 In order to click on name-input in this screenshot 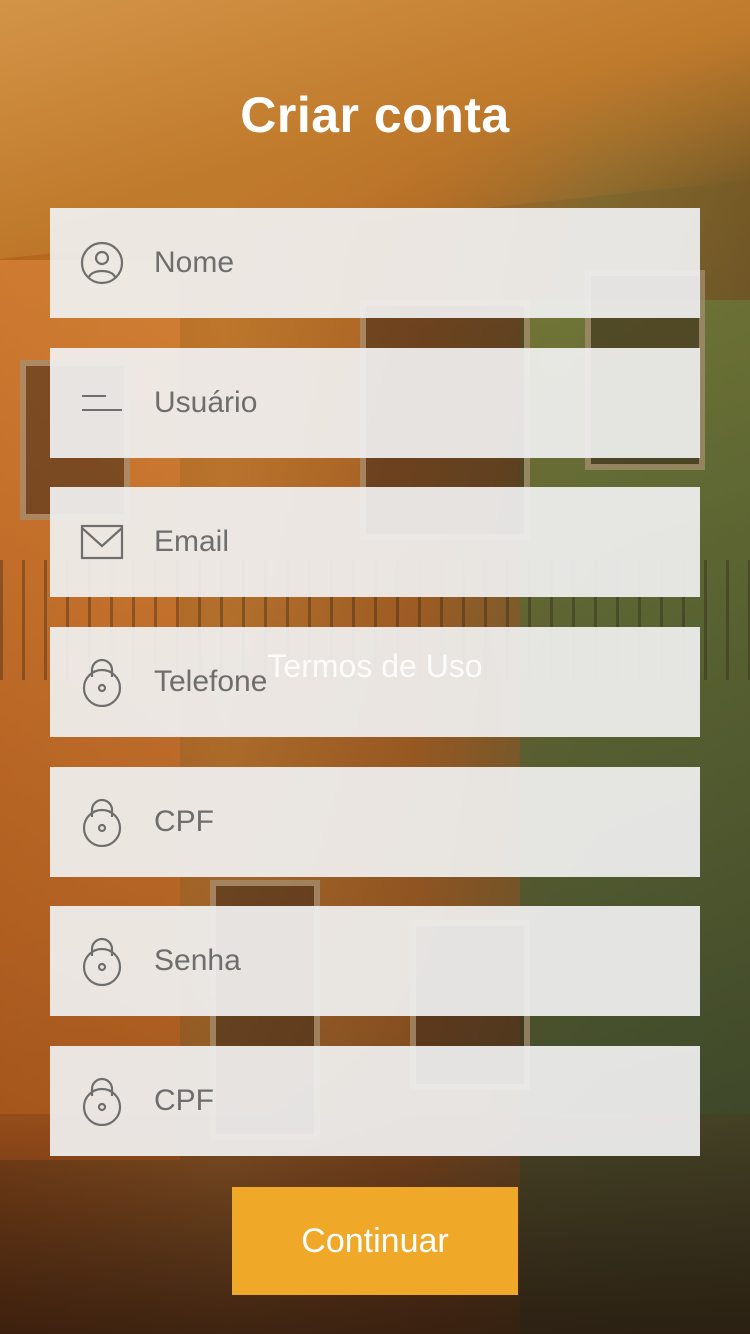, I will do `click(414, 263)`.